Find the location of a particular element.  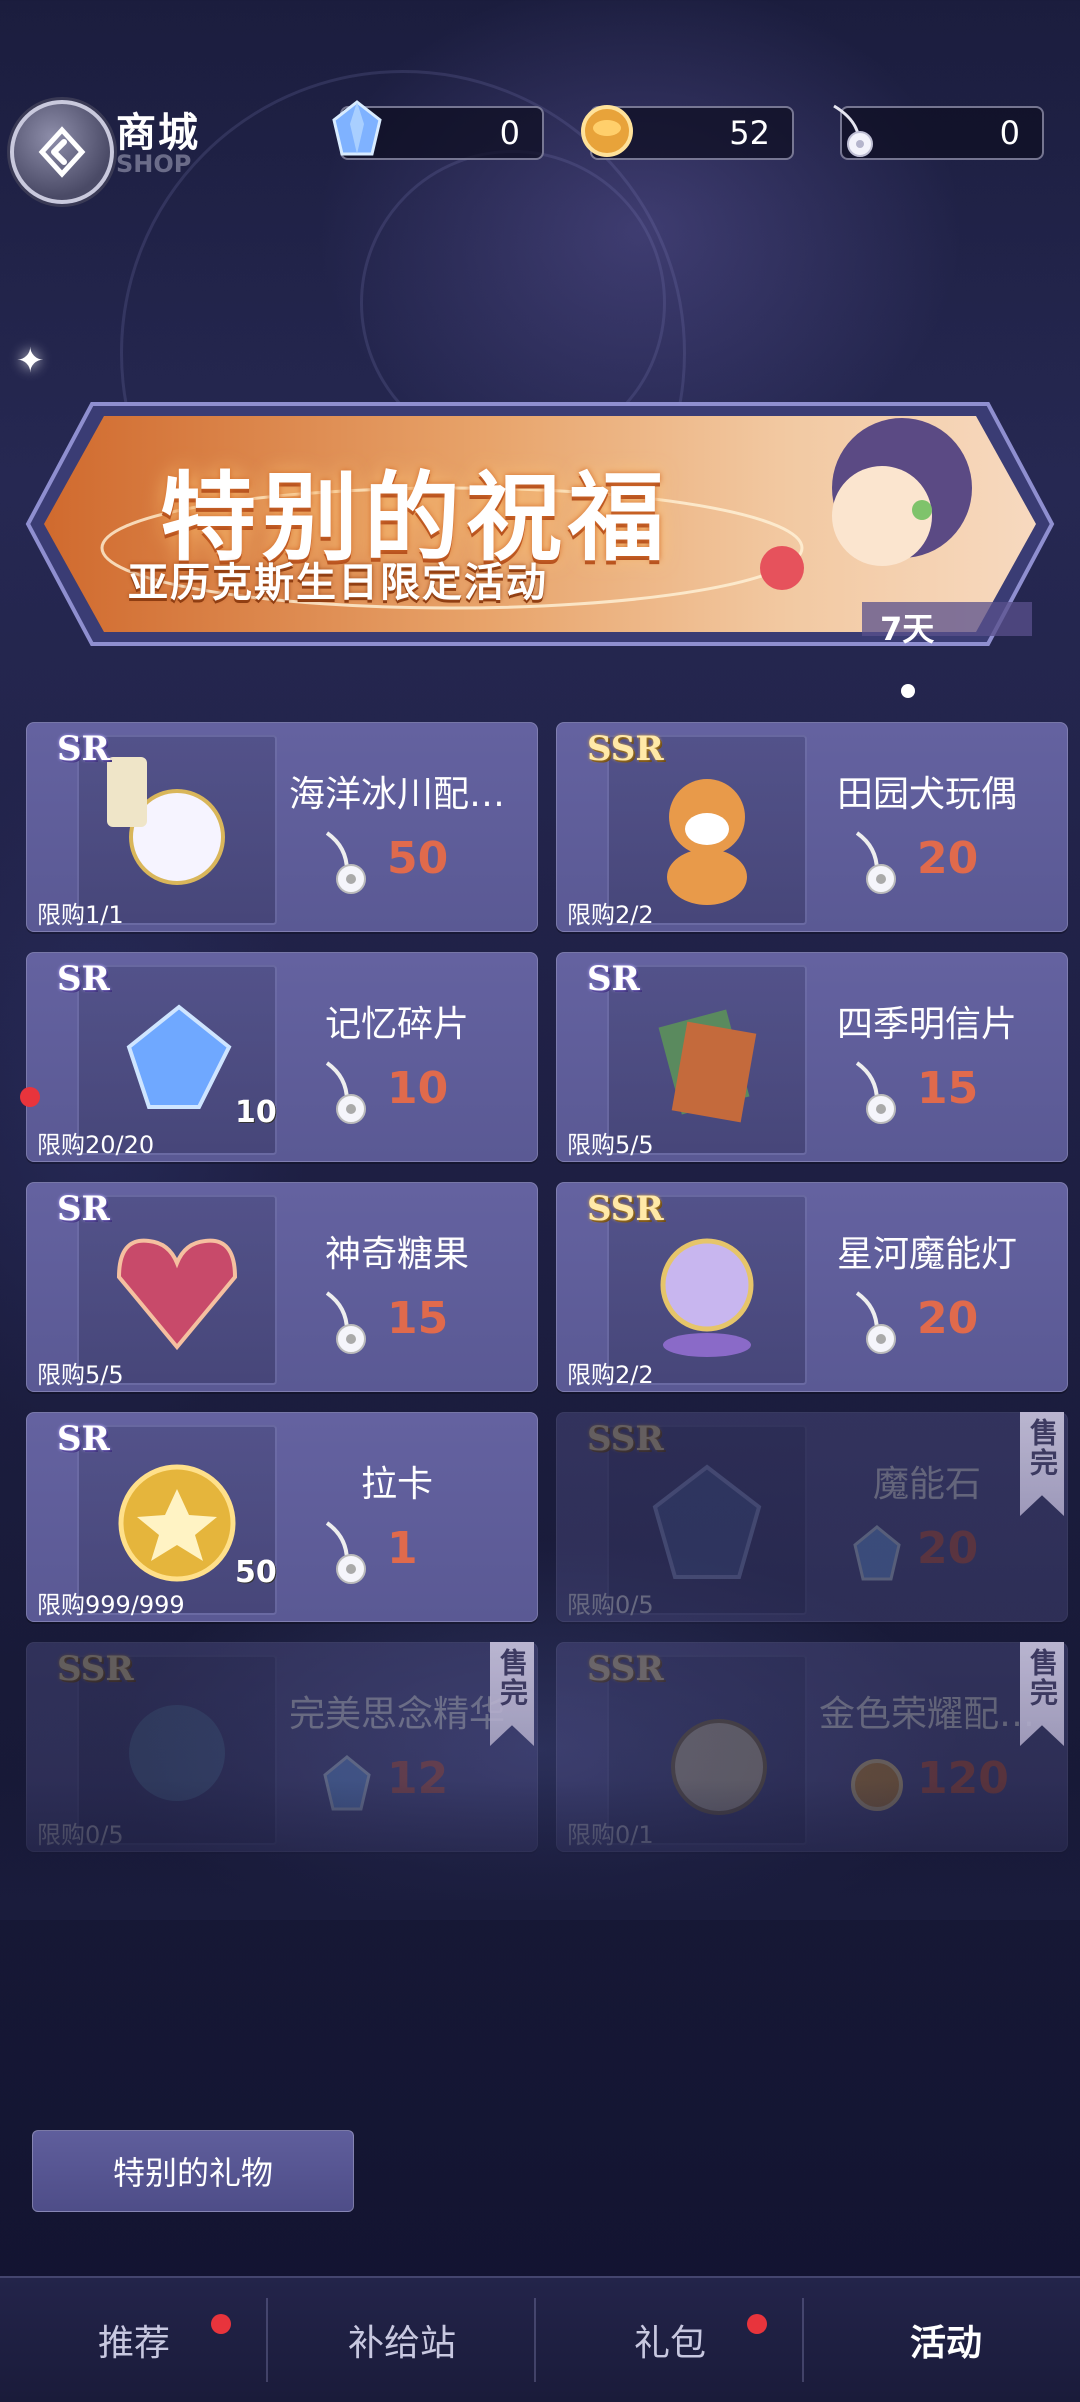

item-name: 田园犬玩偶 is located at coordinates (926, 794).